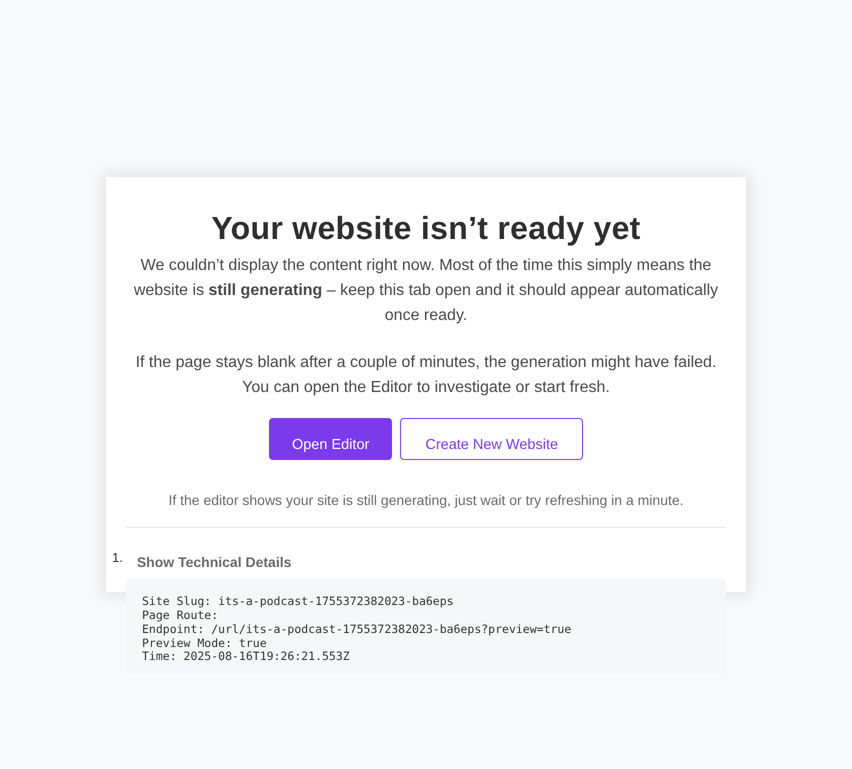 The width and height of the screenshot is (852, 769). I want to click on list-marker: 1., so click(117, 558).